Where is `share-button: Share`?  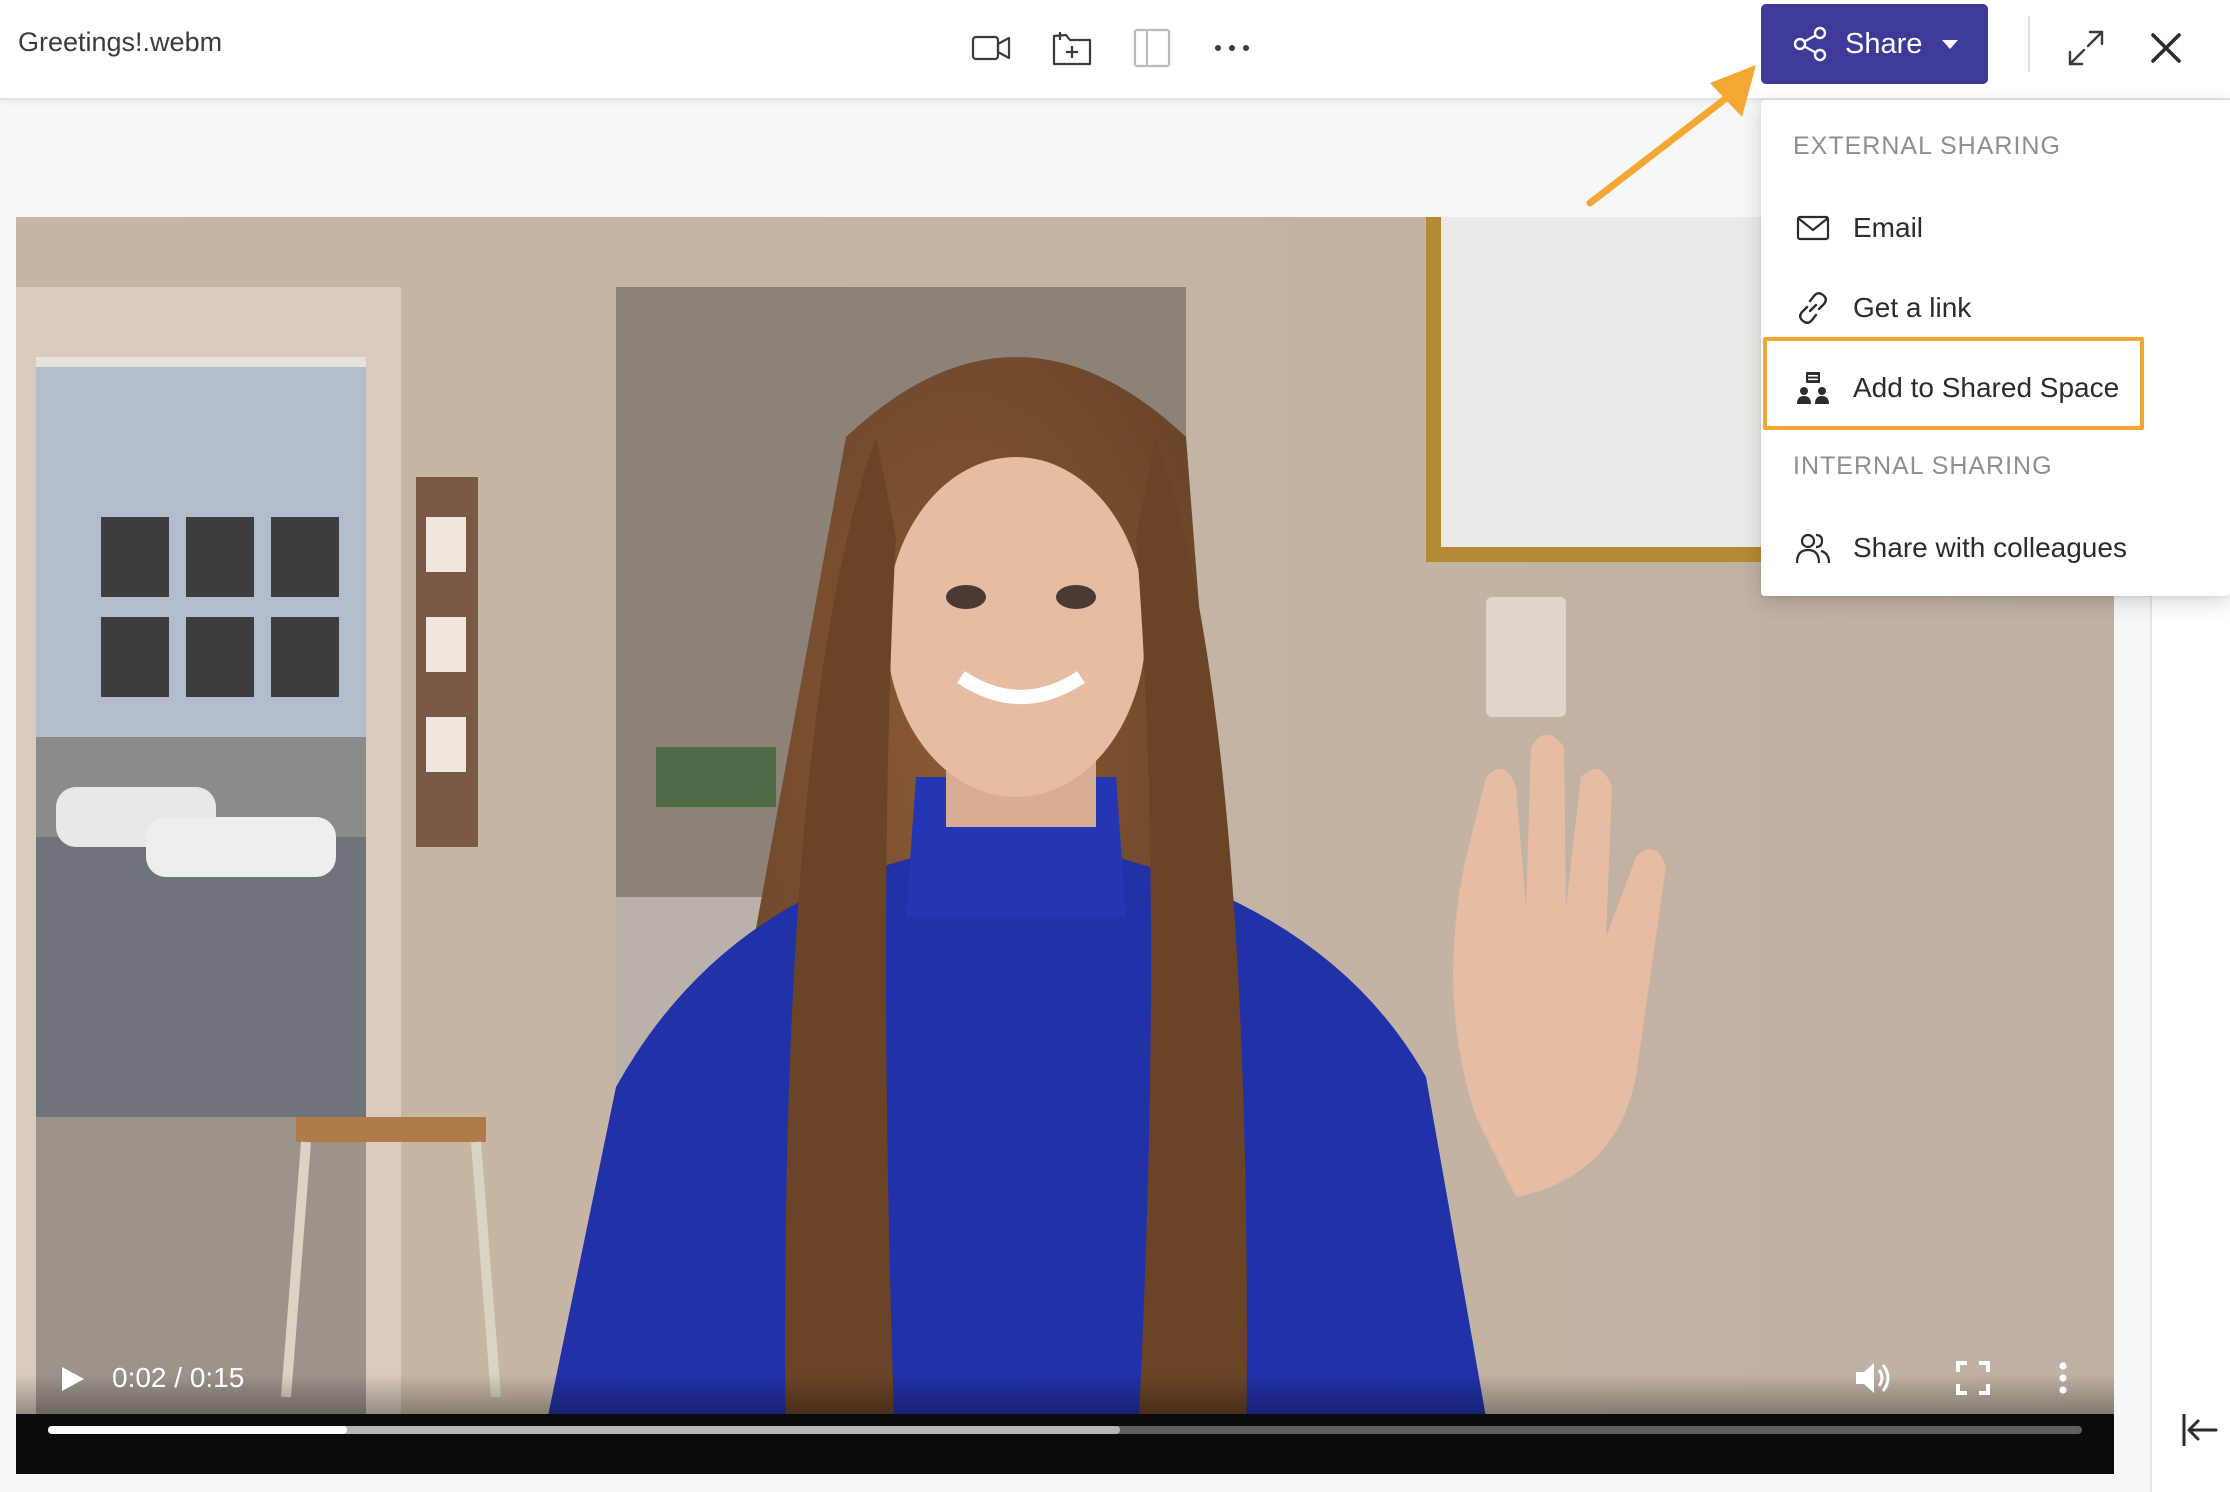
share-button: Share is located at coordinates (1874, 44).